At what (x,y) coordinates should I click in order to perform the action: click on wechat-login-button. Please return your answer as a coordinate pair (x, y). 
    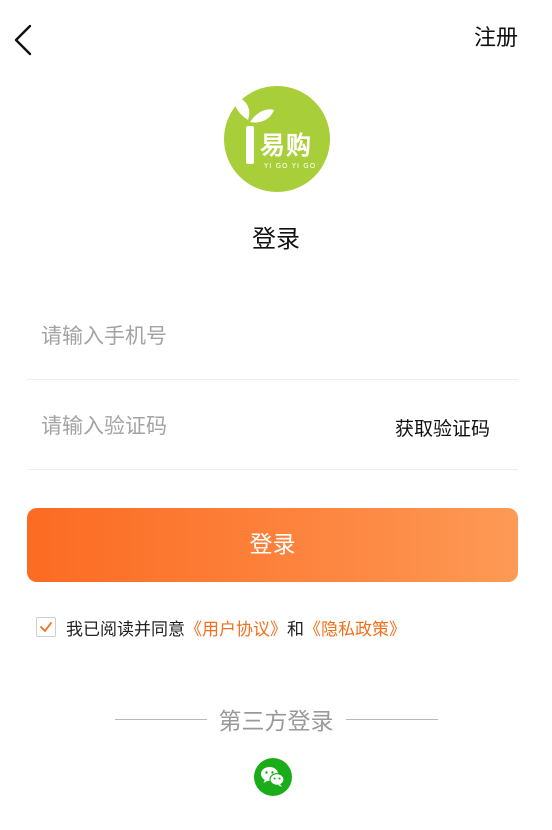
    Looking at the image, I should click on (273, 777).